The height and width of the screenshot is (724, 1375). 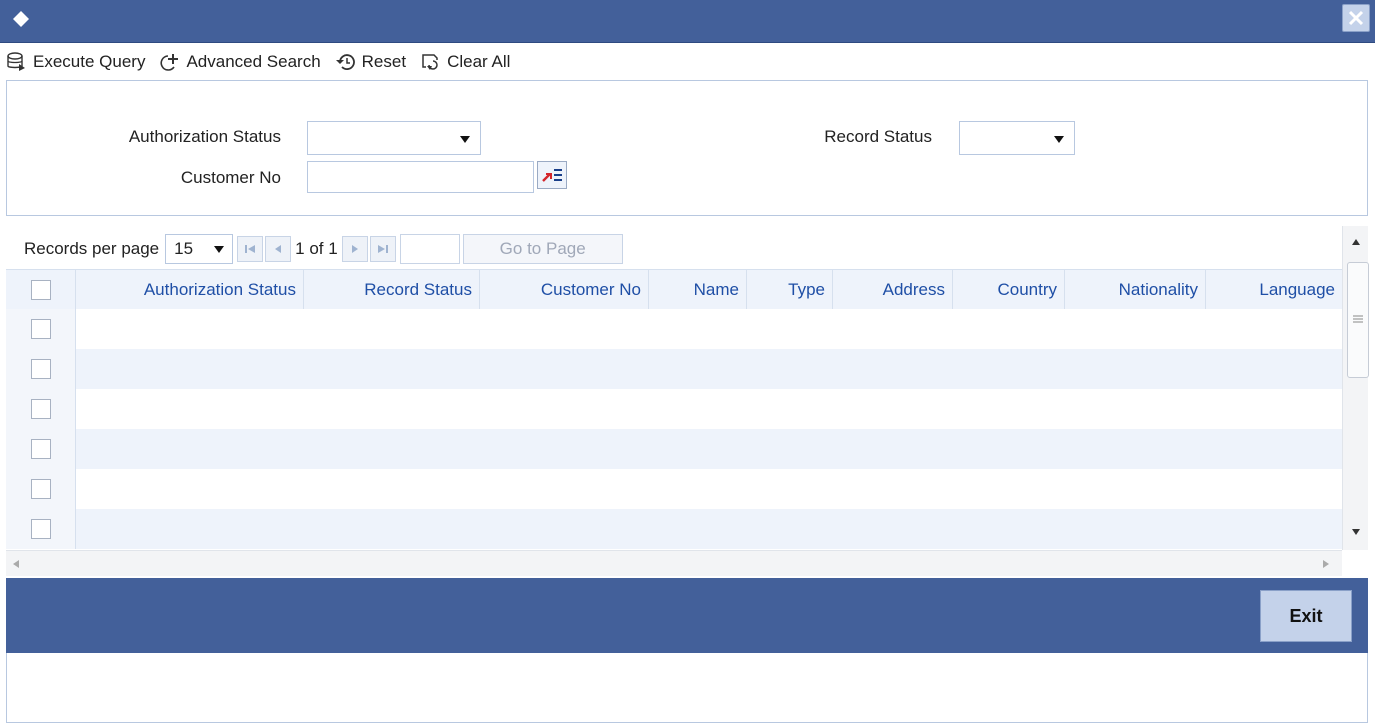 I want to click on first-page-icon, so click(x=250, y=249).